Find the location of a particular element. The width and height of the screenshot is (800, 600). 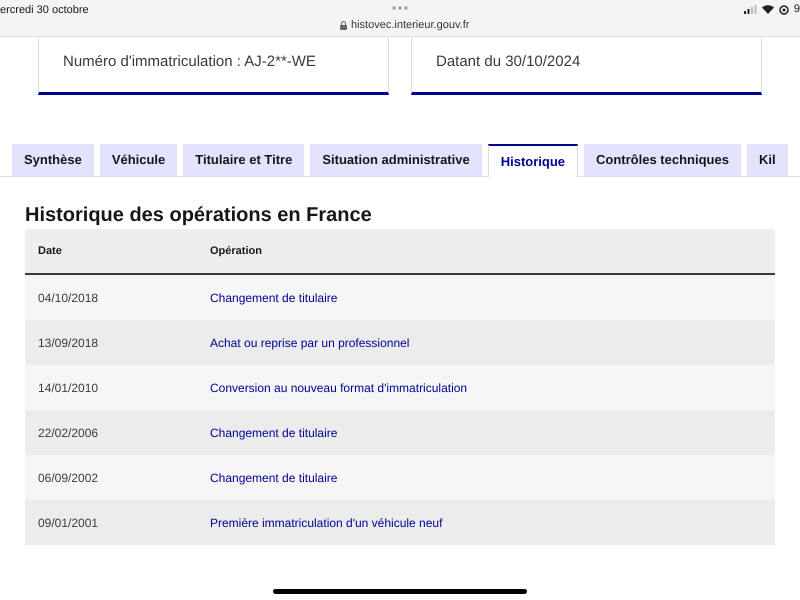

url-text: histovec.interieur.gouv.fr is located at coordinates (410, 25).